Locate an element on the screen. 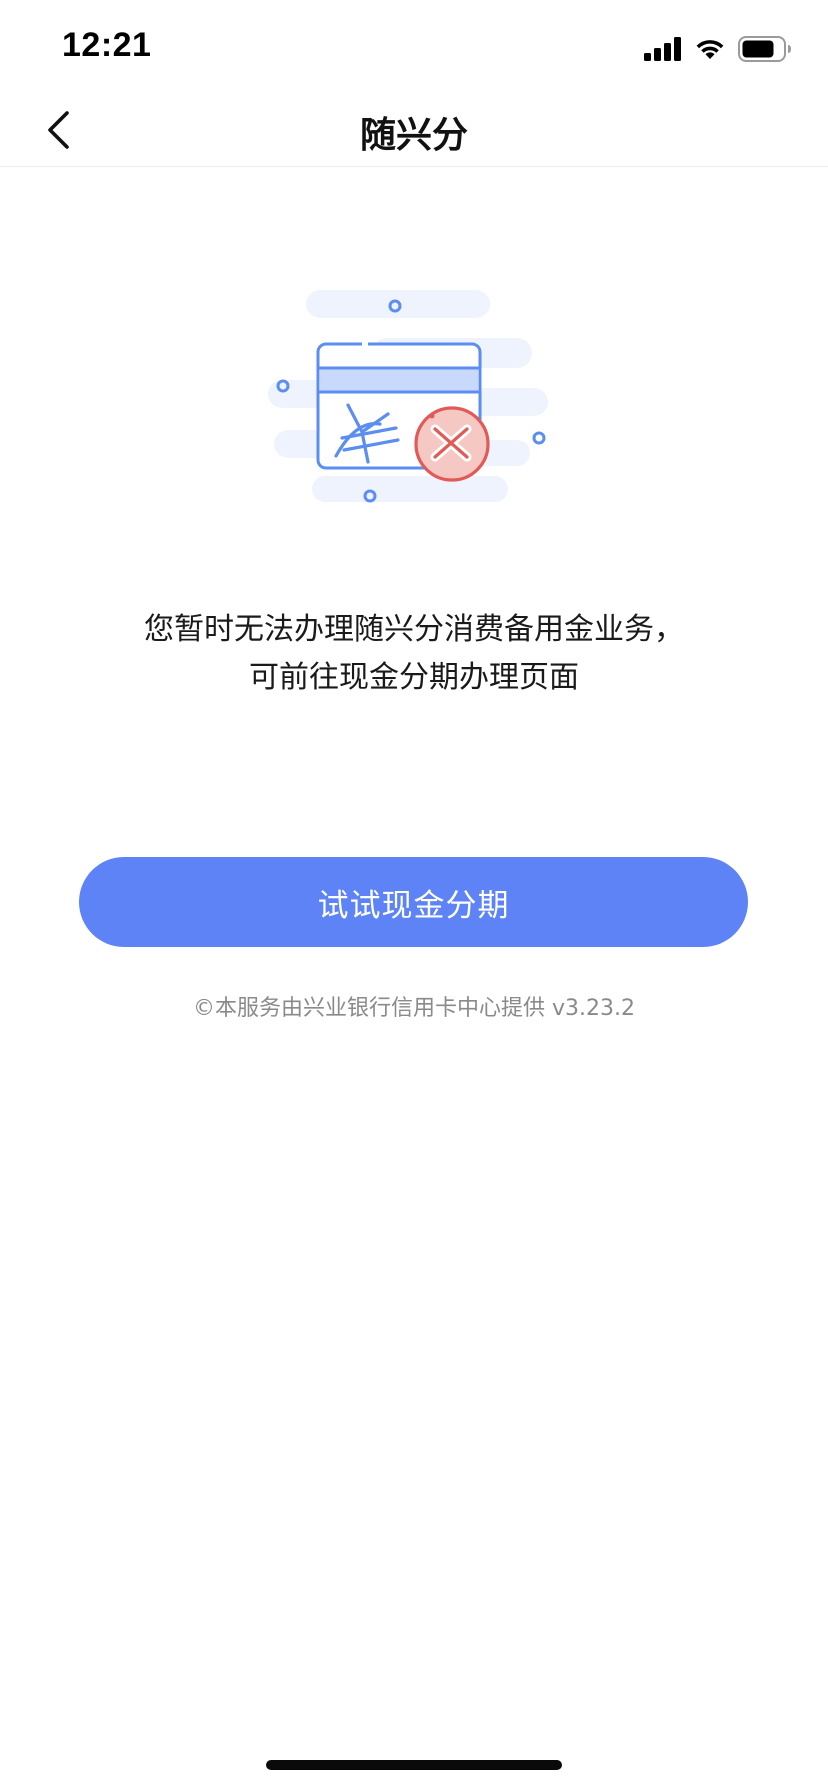 Image resolution: width=828 pixels, height=1792 pixels. navigation-bar: 随兴分 is located at coordinates (414, 131).